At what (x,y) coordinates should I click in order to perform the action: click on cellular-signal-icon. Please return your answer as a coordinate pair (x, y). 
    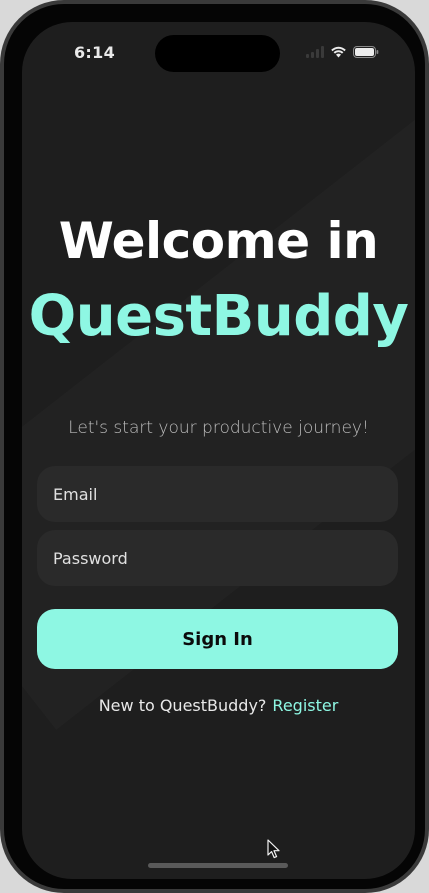
    Looking at the image, I should click on (315, 52).